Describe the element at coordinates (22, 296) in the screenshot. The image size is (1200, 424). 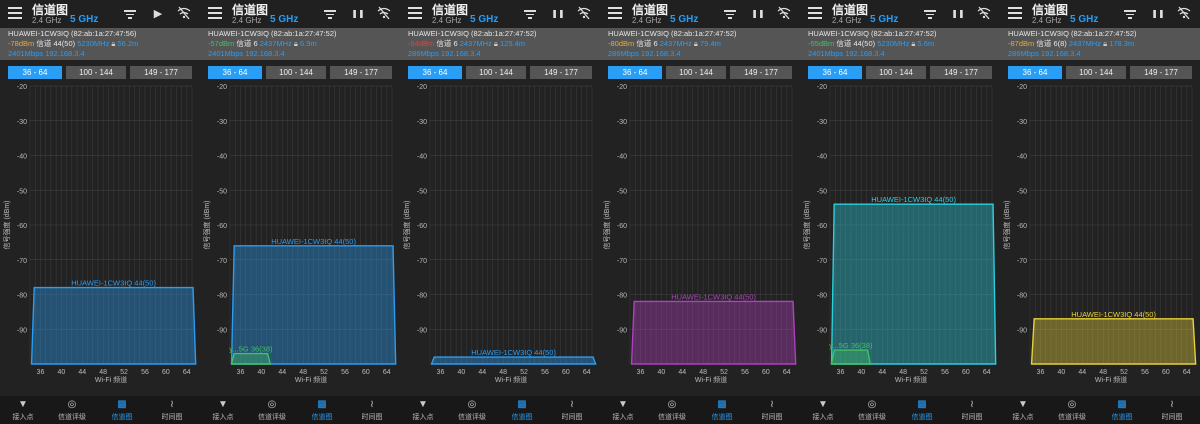
I see `y-tick-label: -80` at that location.